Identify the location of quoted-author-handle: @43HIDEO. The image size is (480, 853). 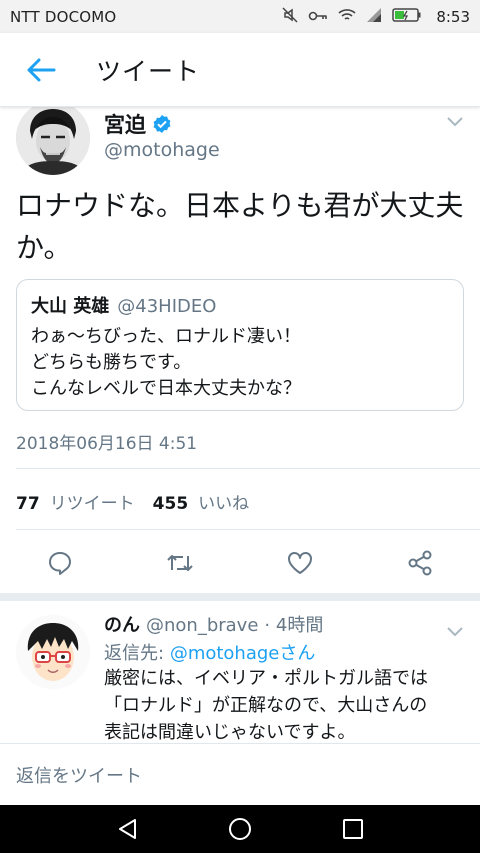
(167, 306).